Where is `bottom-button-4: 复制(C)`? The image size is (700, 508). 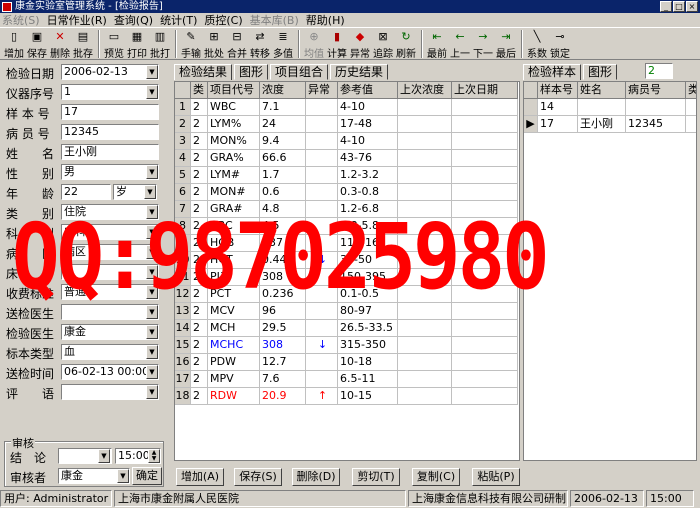
bottom-button-4: 复制(C) is located at coordinates (436, 477).